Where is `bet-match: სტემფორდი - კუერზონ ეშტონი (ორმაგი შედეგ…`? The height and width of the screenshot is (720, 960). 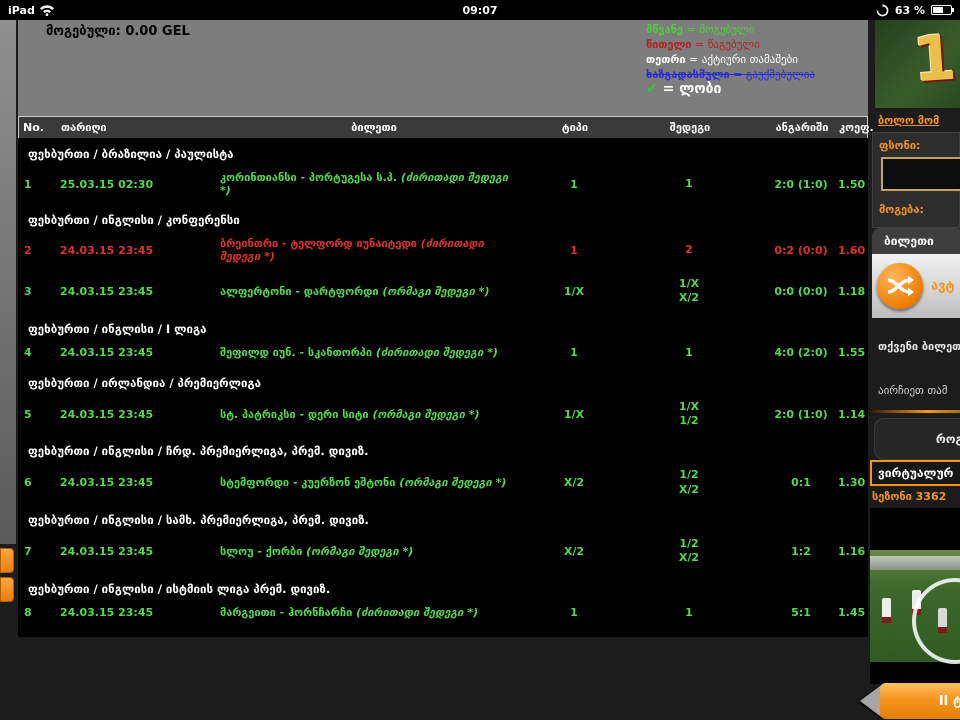 bet-match: სტემფორდი - კუერზონ ეშტონი (ორმაგი შედეგ… is located at coordinates (373, 482).